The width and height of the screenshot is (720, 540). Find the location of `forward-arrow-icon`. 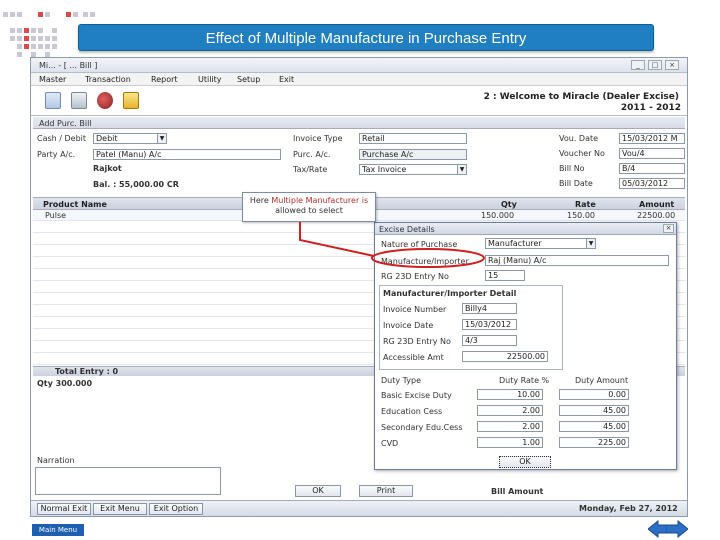

forward-arrow-icon is located at coordinates (677, 529).